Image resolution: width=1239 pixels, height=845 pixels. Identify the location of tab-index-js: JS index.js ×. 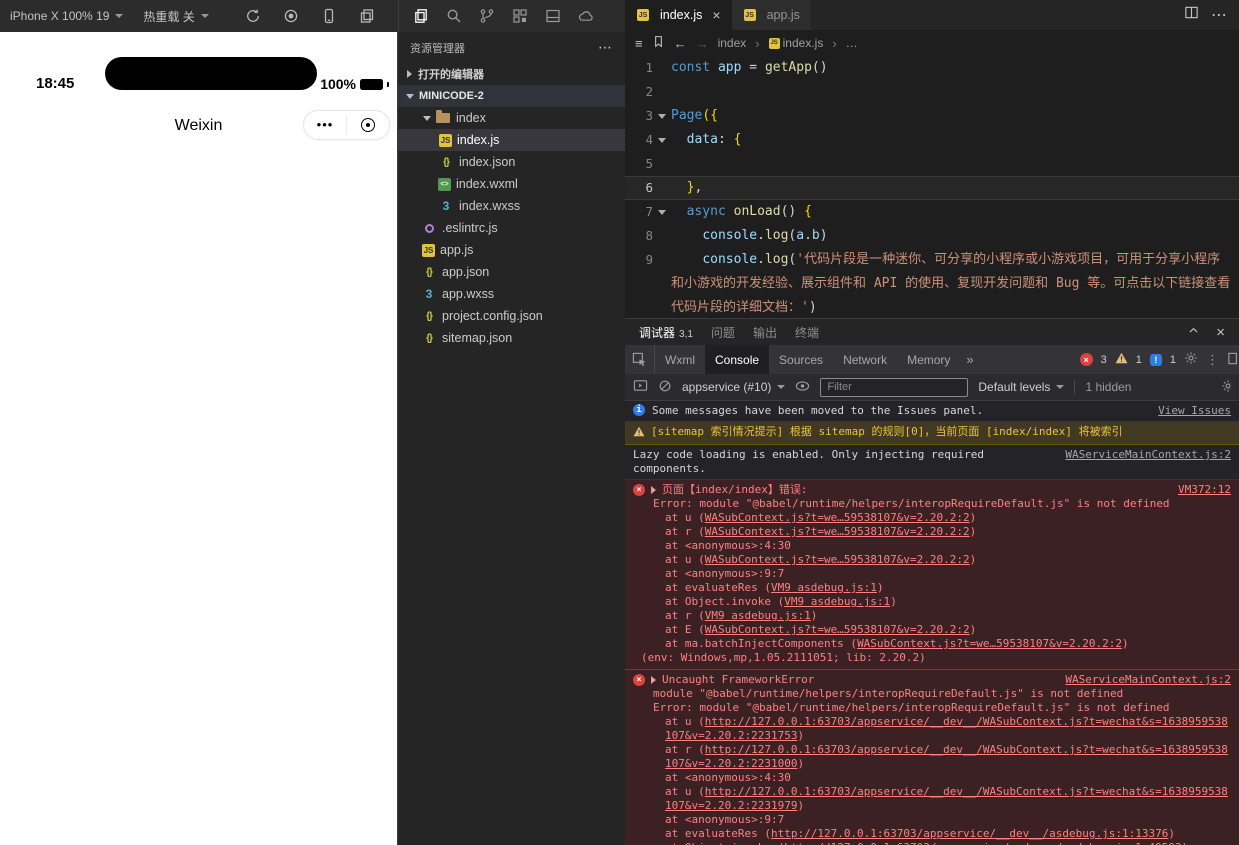
(678, 15).